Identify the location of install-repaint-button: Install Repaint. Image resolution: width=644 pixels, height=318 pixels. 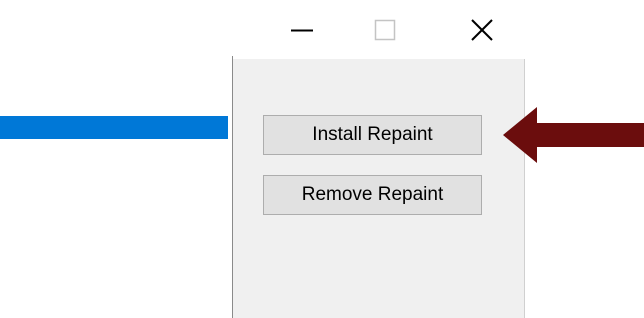
(372, 135).